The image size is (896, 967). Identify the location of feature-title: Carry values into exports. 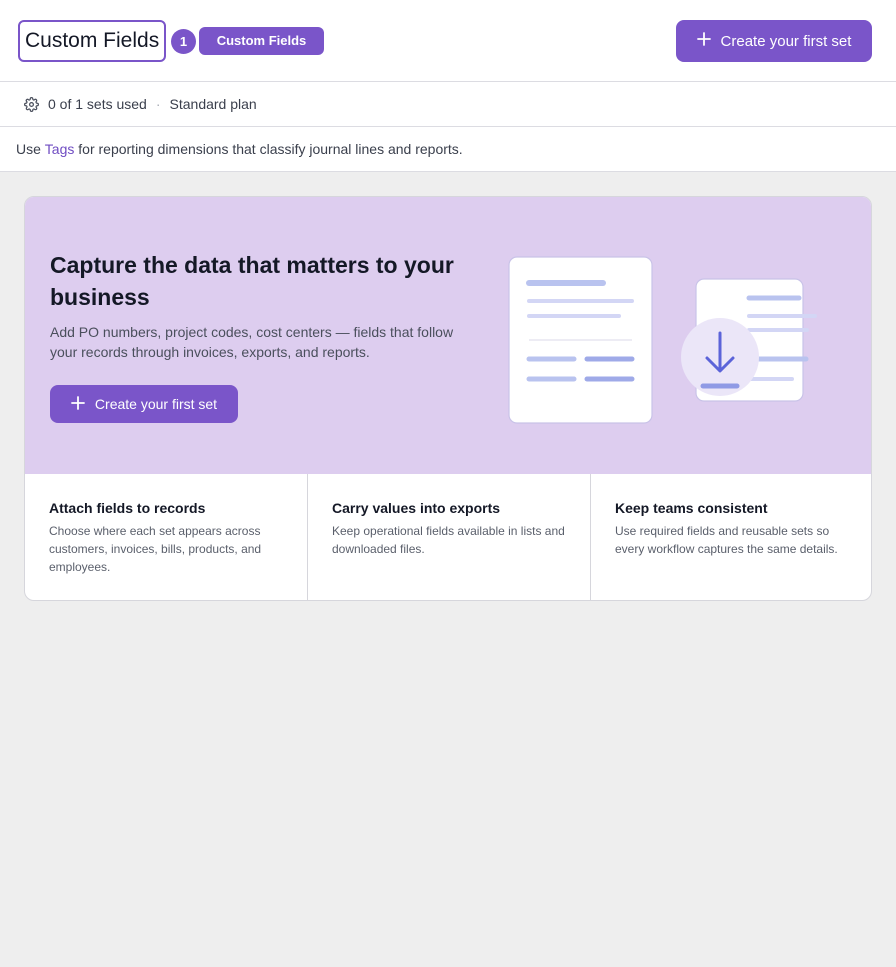
(416, 508).